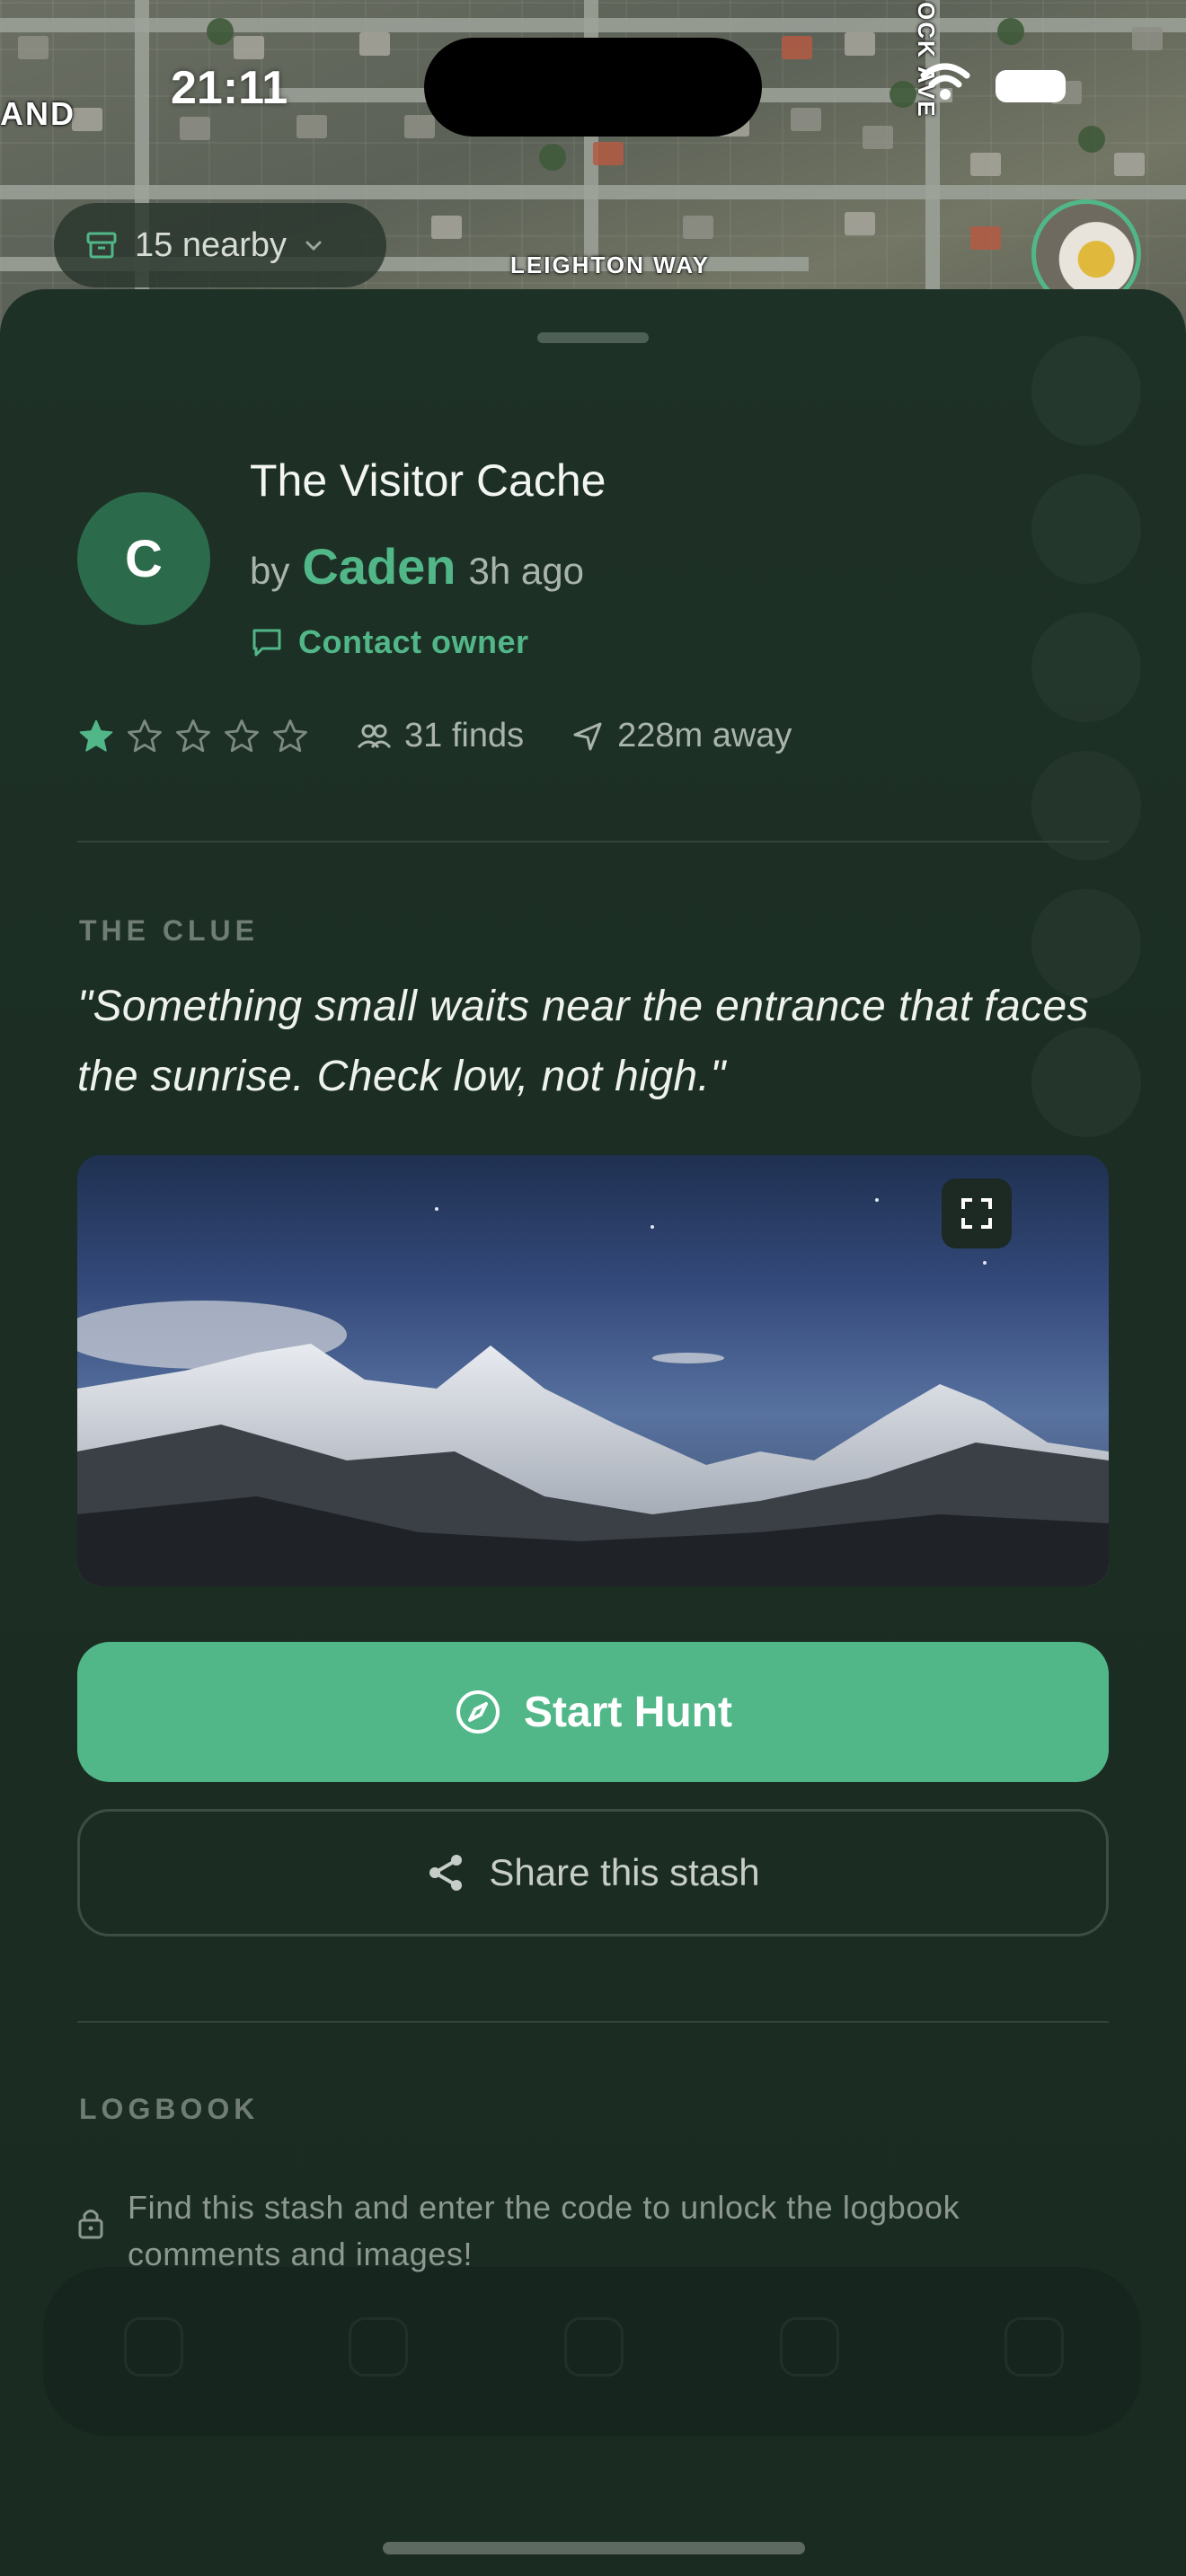  Describe the element at coordinates (587, 736) in the screenshot. I see `navigation-arrow-icon` at that location.